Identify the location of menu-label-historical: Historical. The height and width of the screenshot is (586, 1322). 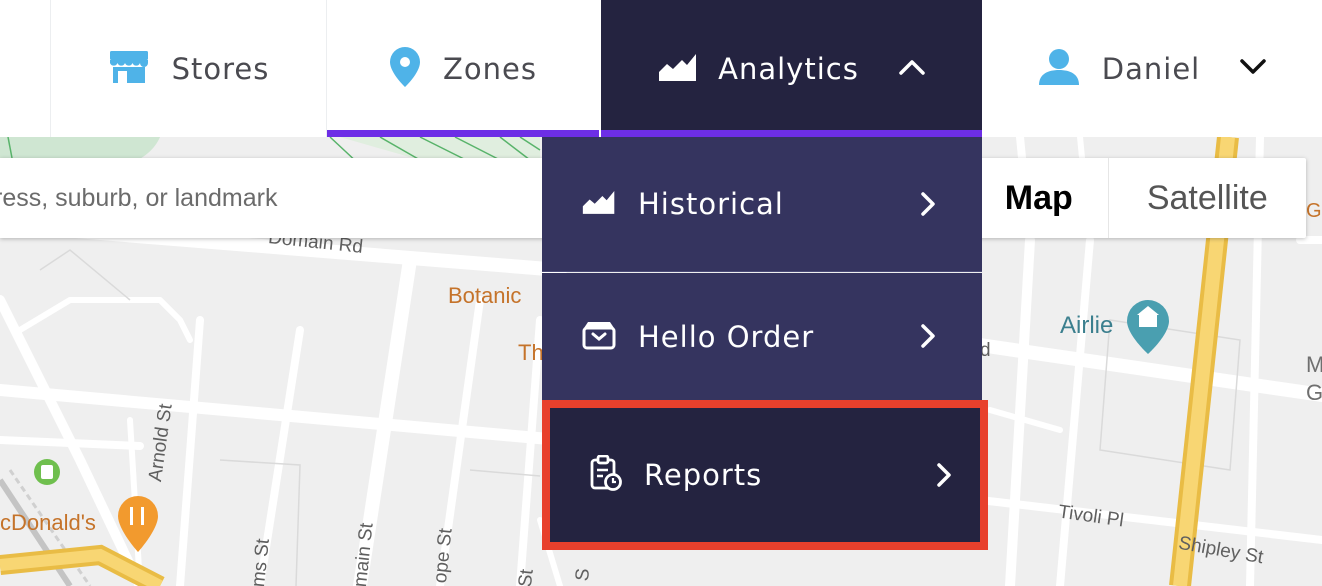
(711, 204).